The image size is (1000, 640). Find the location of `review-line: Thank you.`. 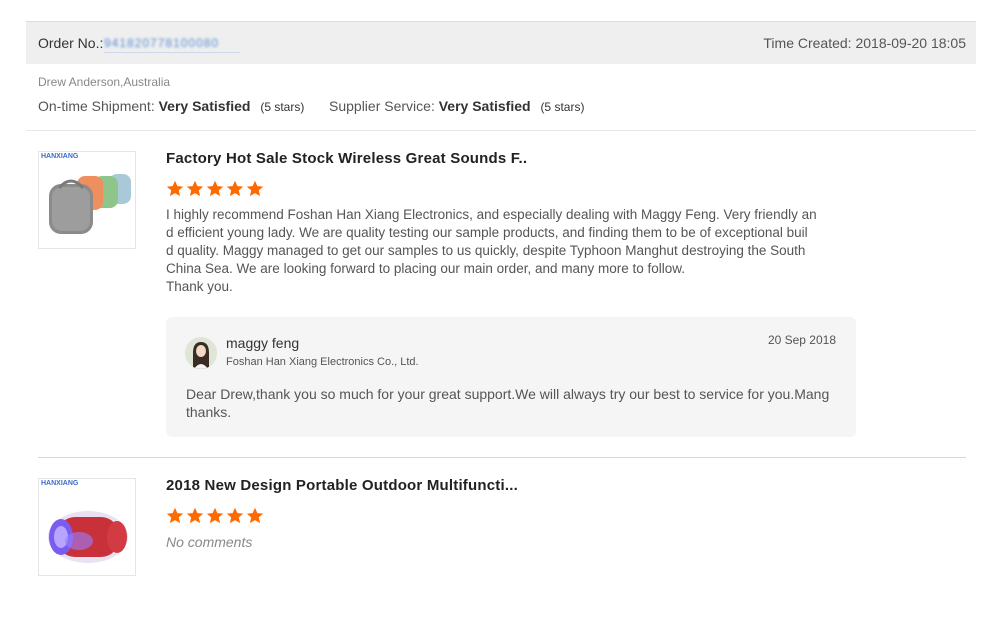

review-line: Thank you. is located at coordinates (199, 286).